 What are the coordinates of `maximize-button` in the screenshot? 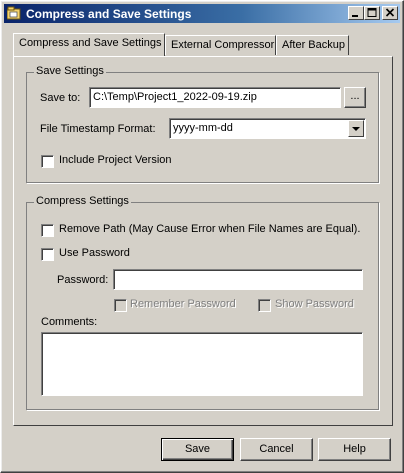 It's located at (372, 13).